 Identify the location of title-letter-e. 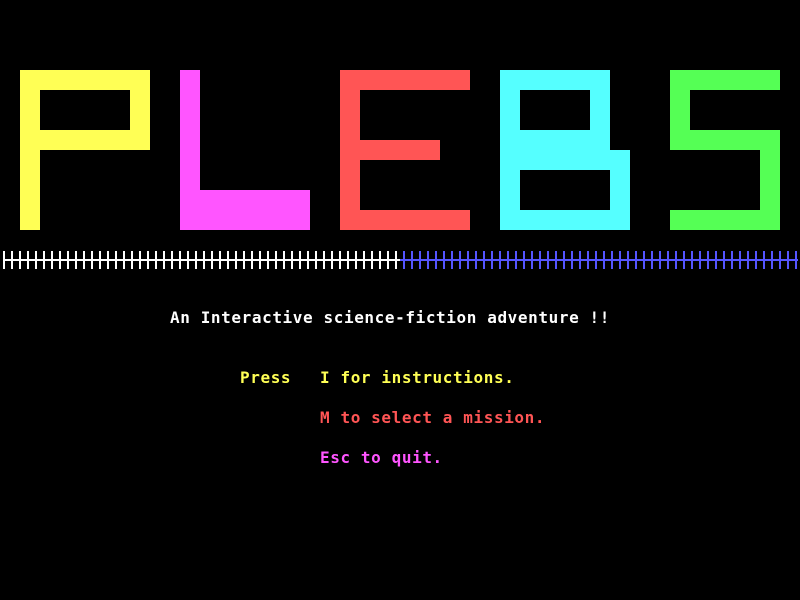
(405, 150).